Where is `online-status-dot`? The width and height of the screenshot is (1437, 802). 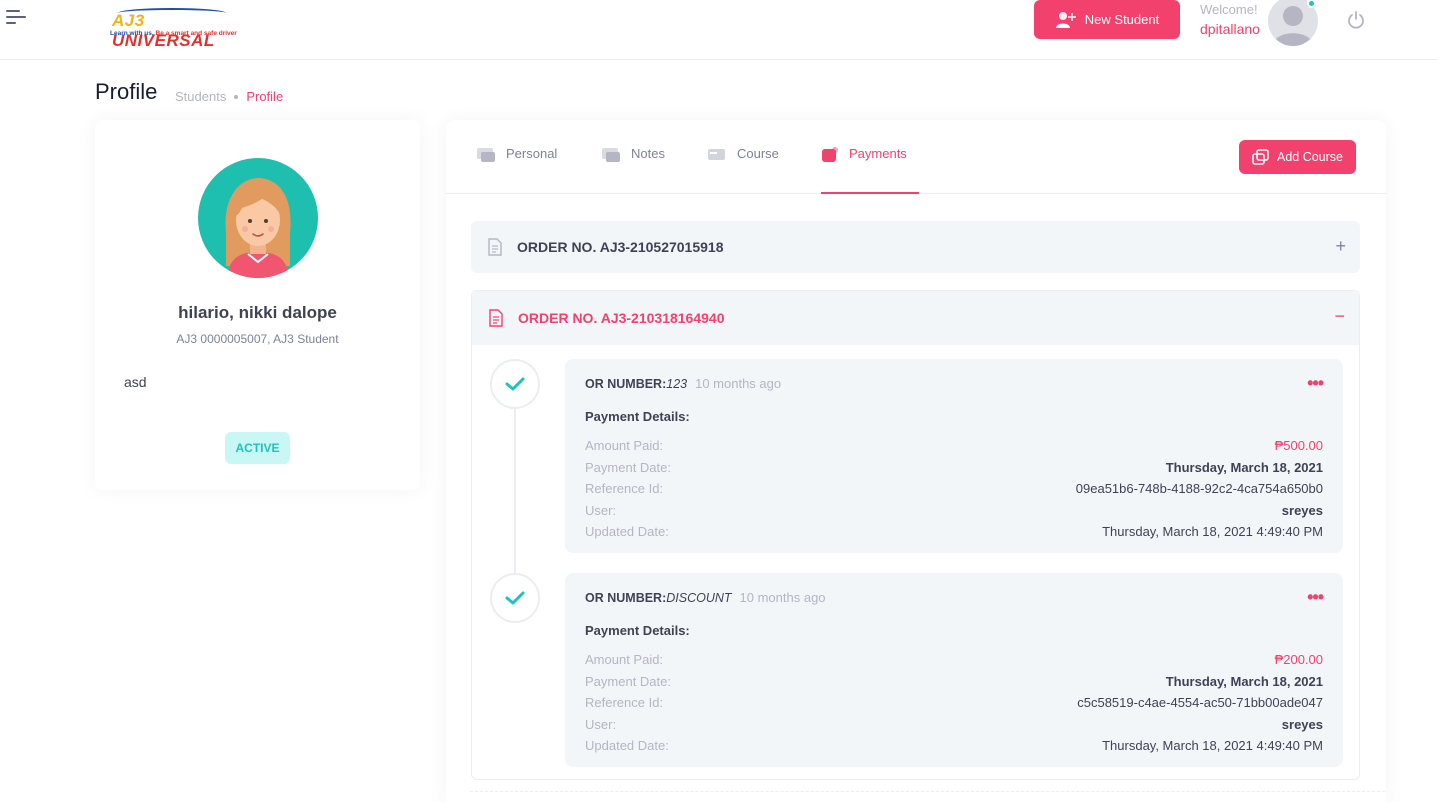 online-status-dot is located at coordinates (1311, 4).